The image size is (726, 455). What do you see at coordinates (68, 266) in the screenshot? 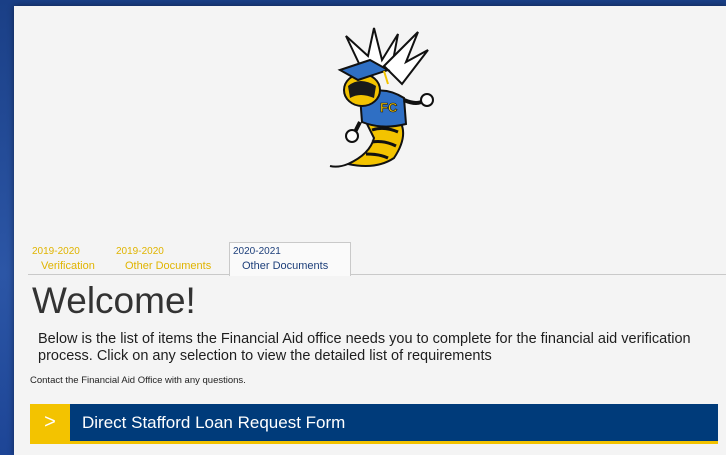
I see `tab-label: Verification` at bounding box center [68, 266].